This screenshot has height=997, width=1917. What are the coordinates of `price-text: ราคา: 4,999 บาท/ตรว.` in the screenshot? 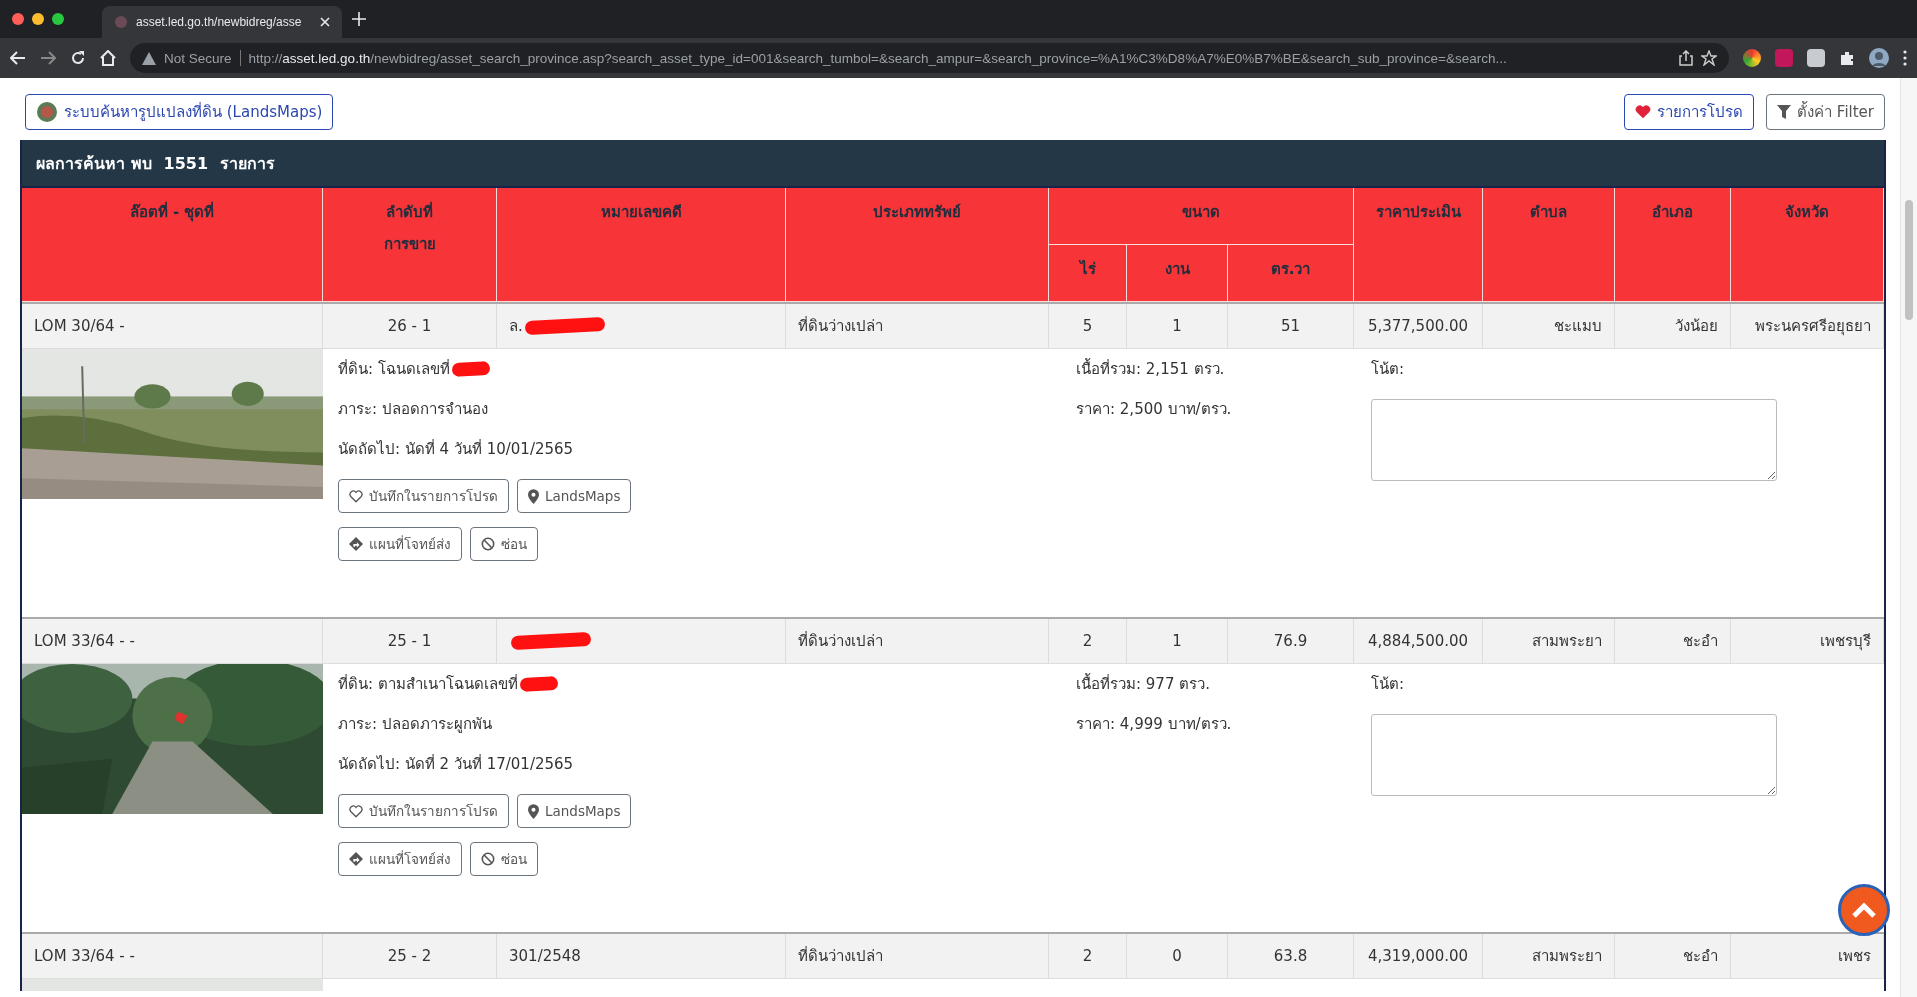 It's located at (1154, 724).